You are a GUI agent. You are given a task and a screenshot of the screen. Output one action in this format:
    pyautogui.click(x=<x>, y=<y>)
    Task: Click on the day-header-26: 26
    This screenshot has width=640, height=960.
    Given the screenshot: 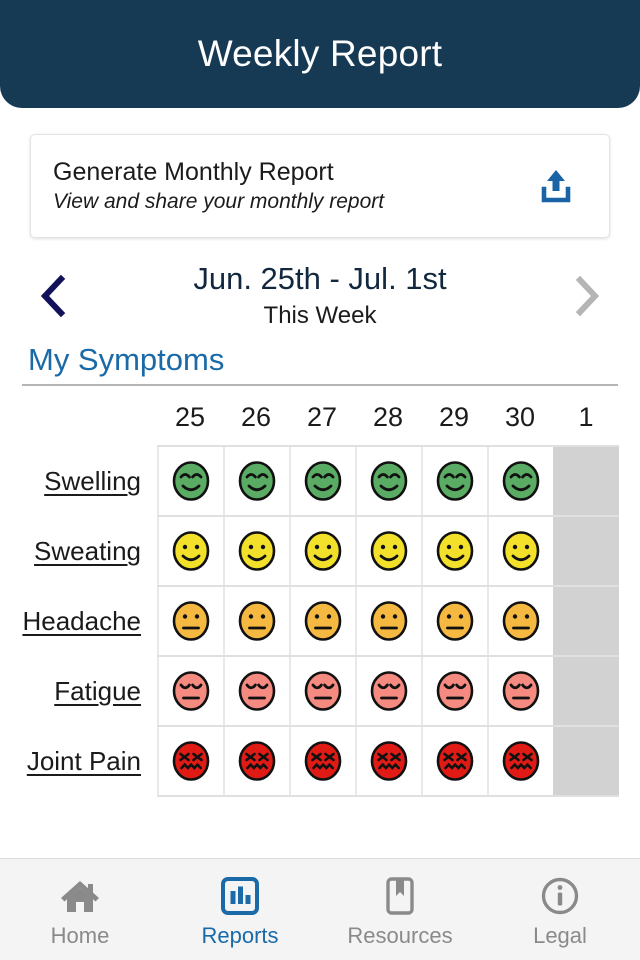 What is the action you would take?
    pyautogui.click(x=256, y=417)
    